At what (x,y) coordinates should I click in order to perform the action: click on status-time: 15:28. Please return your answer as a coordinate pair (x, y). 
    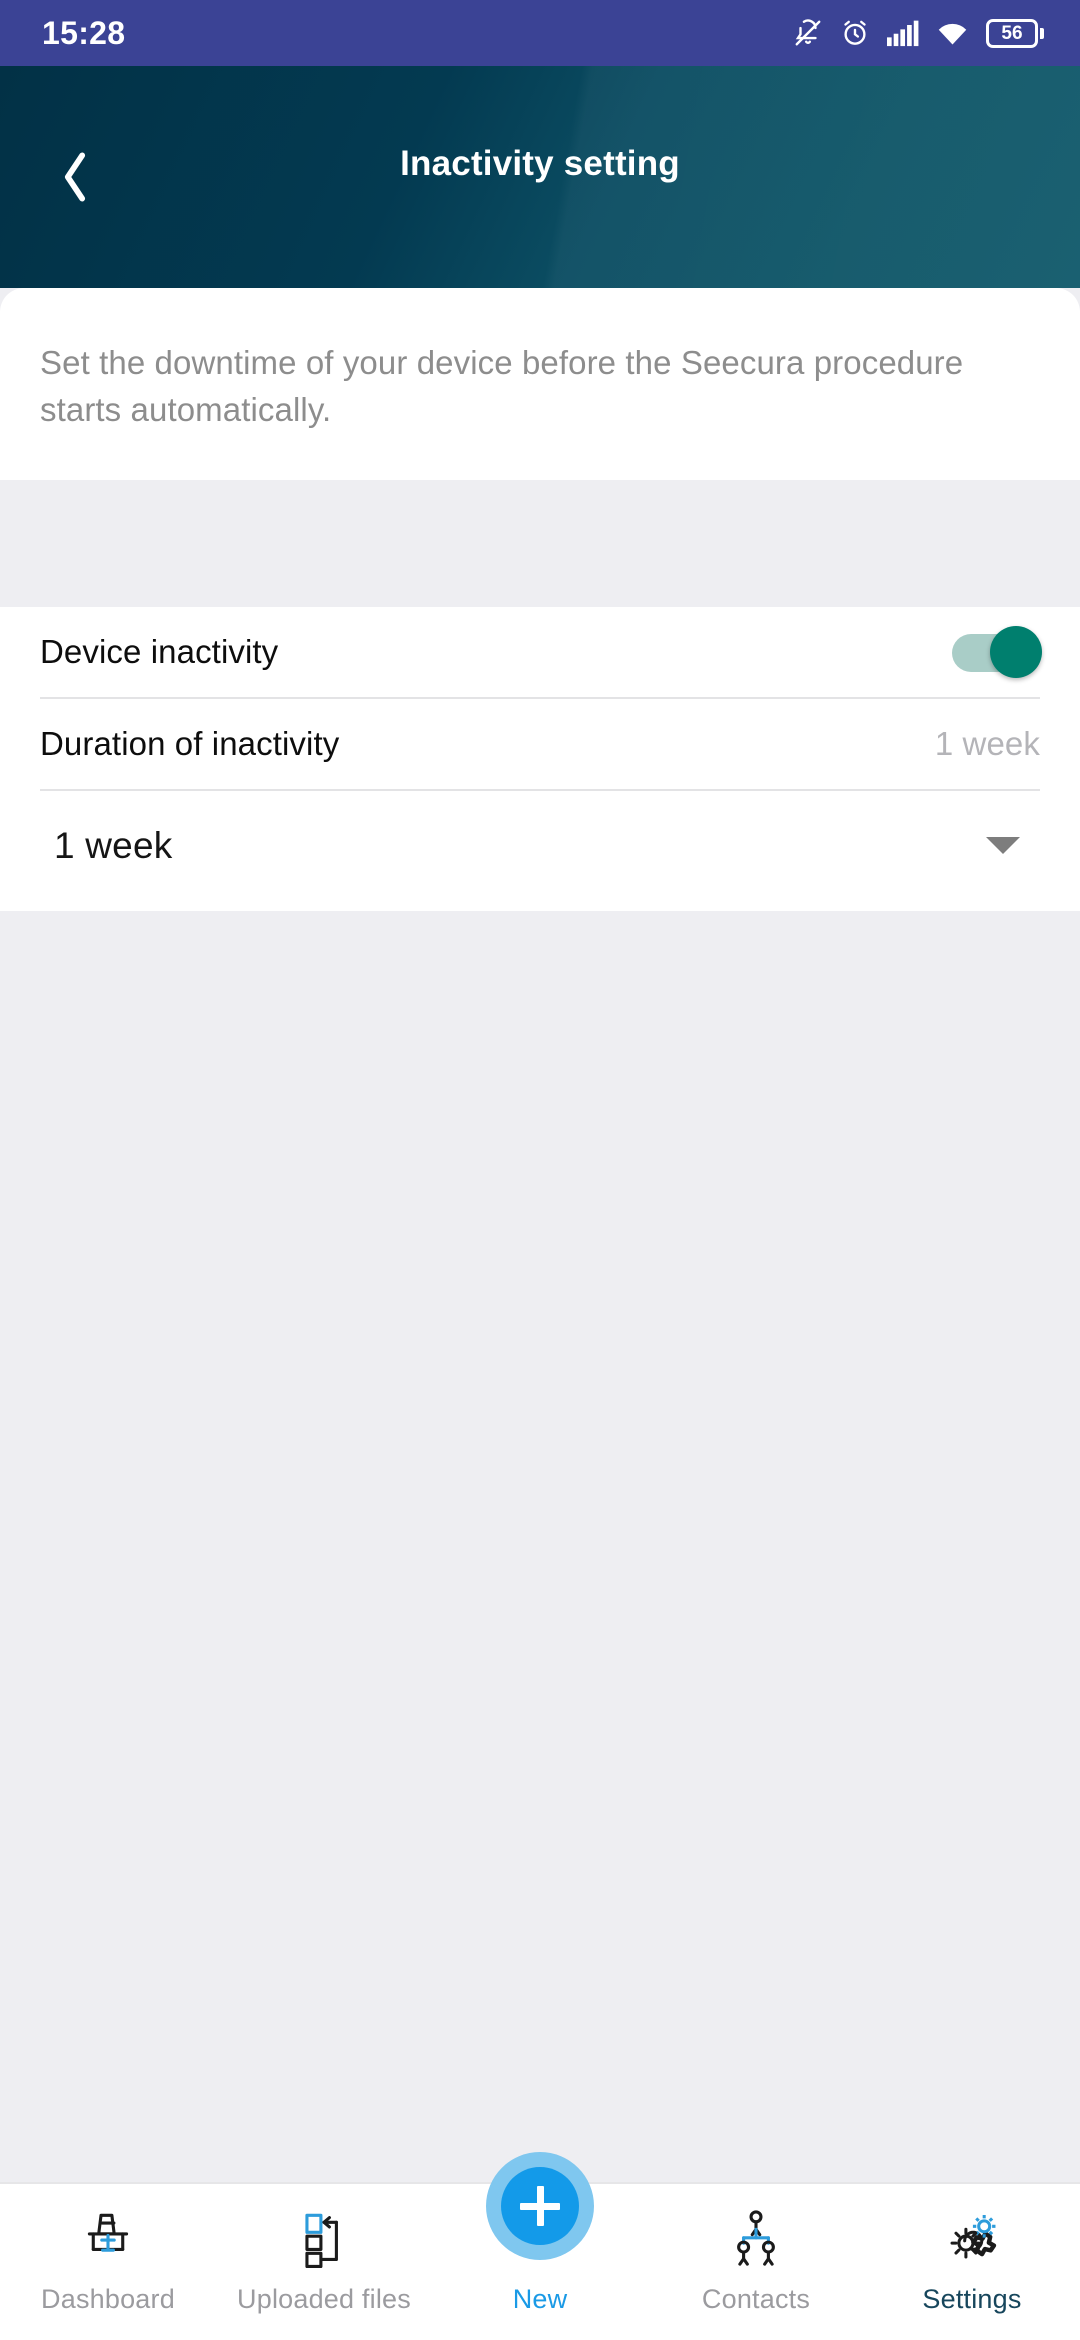
    Looking at the image, I should click on (84, 32).